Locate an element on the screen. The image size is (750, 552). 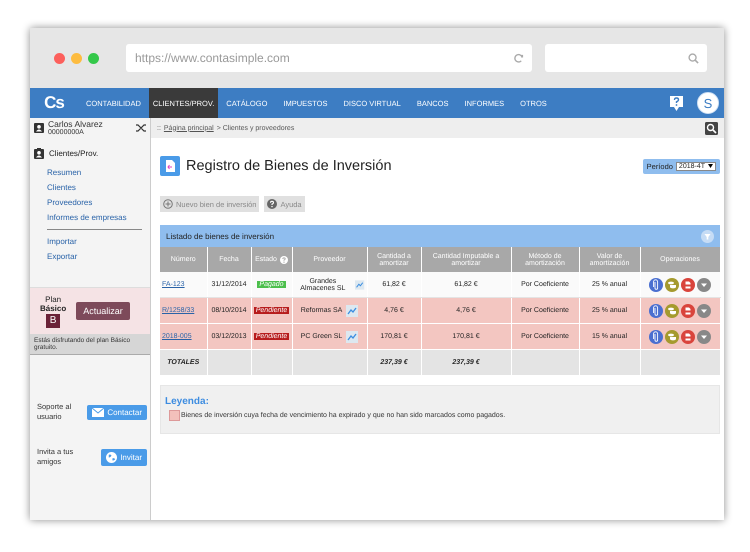
shuffle-icon is located at coordinates (141, 128).